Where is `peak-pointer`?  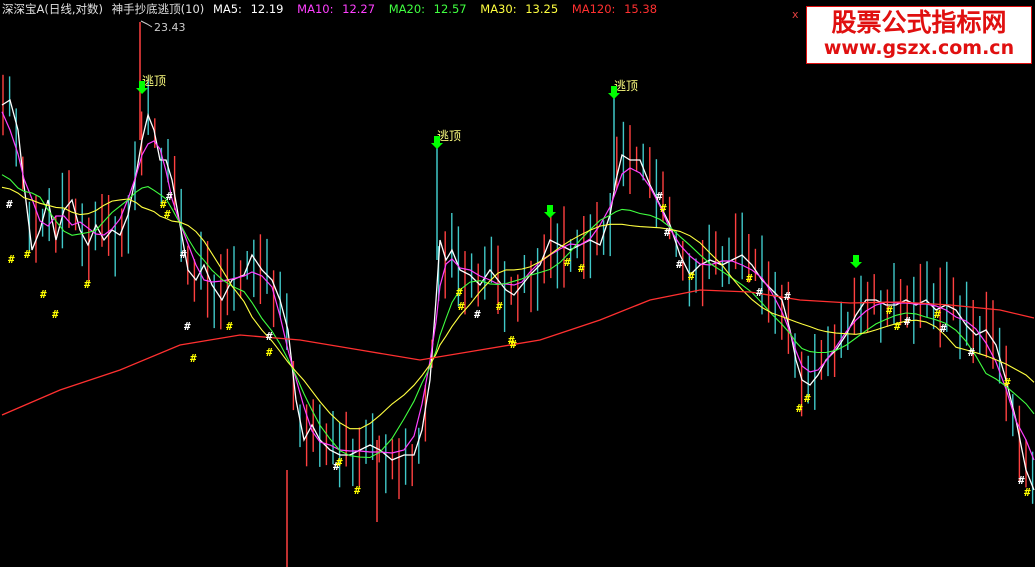 peak-pointer is located at coordinates (146, 24).